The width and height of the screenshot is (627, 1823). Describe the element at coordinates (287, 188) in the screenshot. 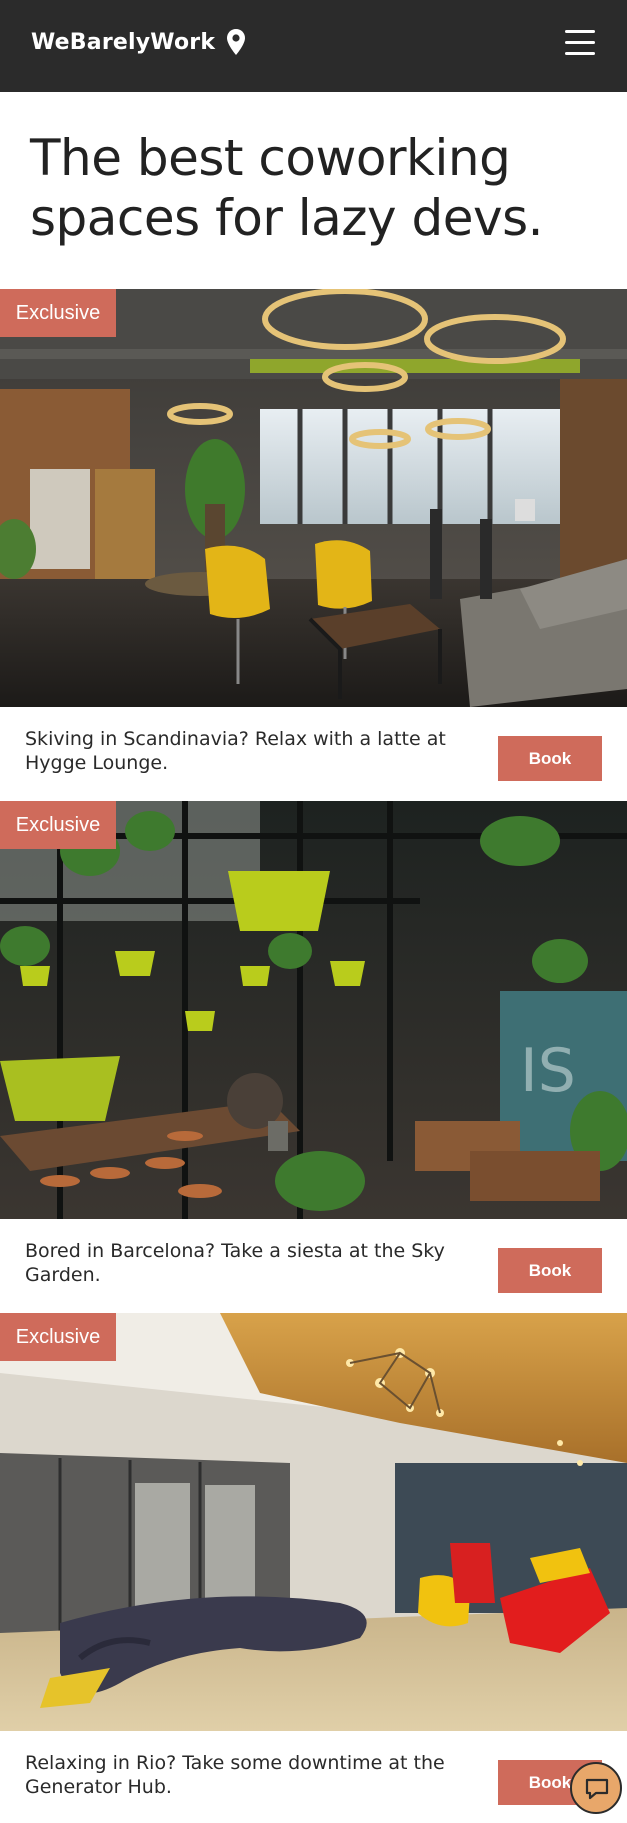

I see `page-title: The best coworking spaces for lazy devs.` at that location.